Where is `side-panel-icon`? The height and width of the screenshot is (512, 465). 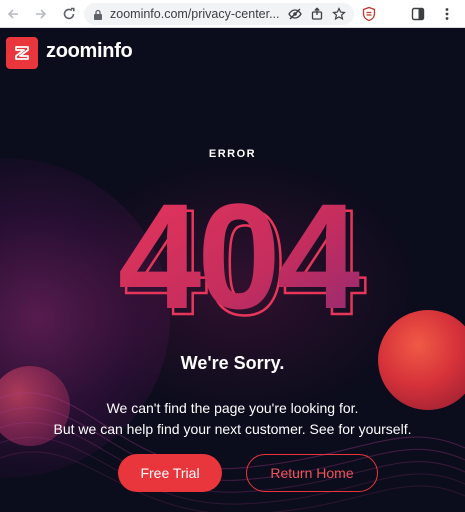 side-panel-icon is located at coordinates (418, 14).